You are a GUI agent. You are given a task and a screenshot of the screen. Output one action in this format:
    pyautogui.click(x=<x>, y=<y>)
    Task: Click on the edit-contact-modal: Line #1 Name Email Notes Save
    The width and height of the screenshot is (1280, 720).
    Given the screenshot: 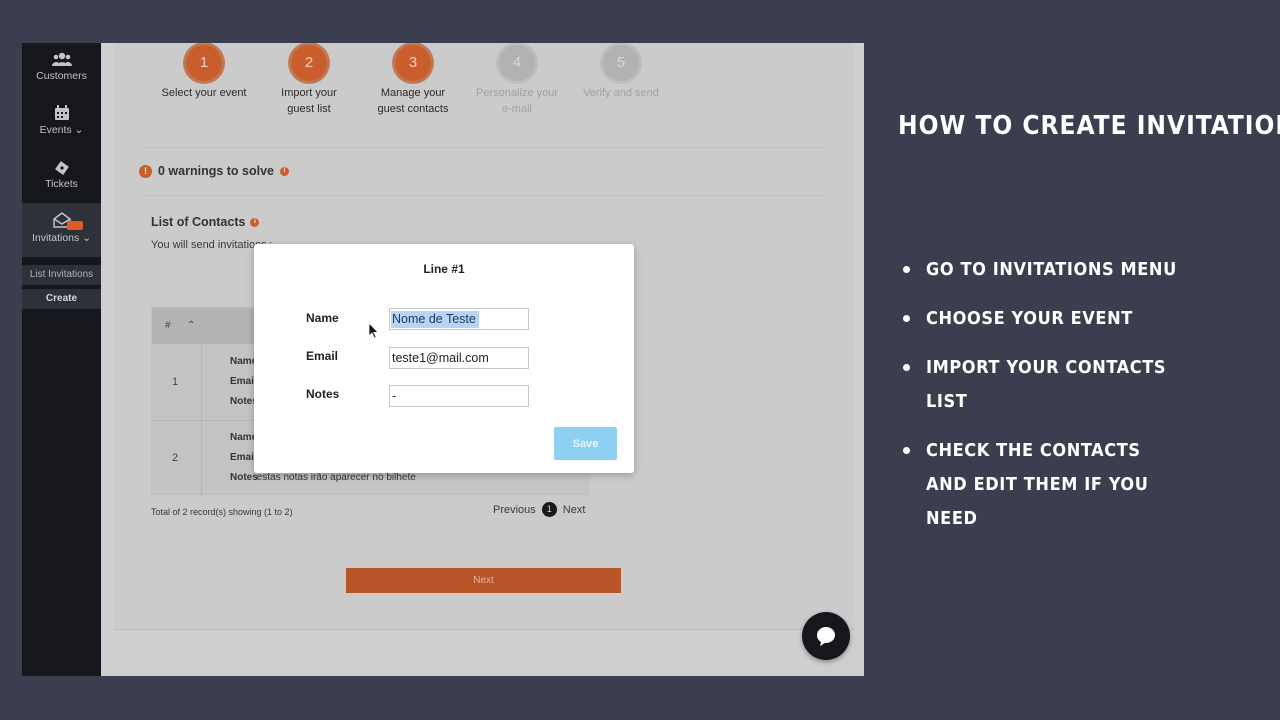 What is the action you would take?
    pyautogui.click(x=444, y=358)
    